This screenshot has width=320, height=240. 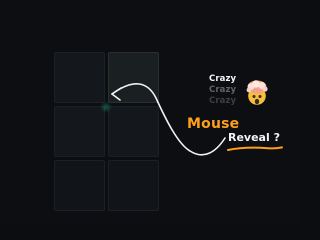 I want to click on crazy-line-1: Crazy, so click(x=223, y=79).